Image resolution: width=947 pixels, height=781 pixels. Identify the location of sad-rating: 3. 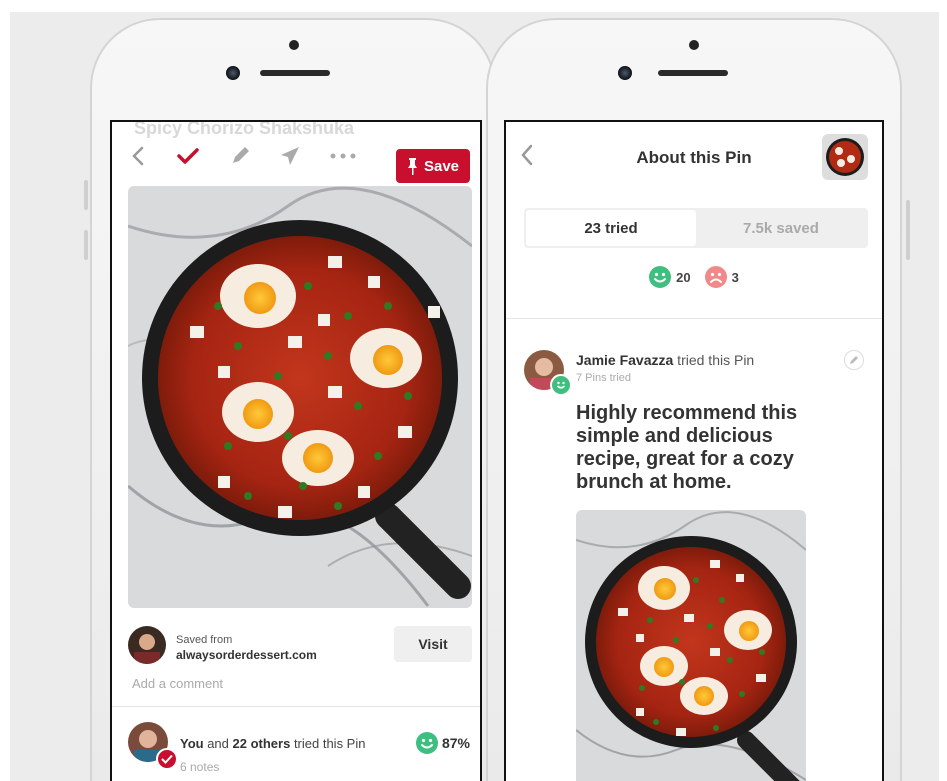
(721, 277).